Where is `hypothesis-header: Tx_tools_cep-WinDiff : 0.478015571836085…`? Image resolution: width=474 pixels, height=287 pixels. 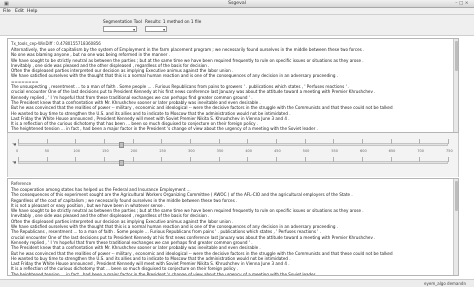
hypothesis-header: Tx_tools_cep-WinDiff : 0.478015571836085… is located at coordinates (56, 43).